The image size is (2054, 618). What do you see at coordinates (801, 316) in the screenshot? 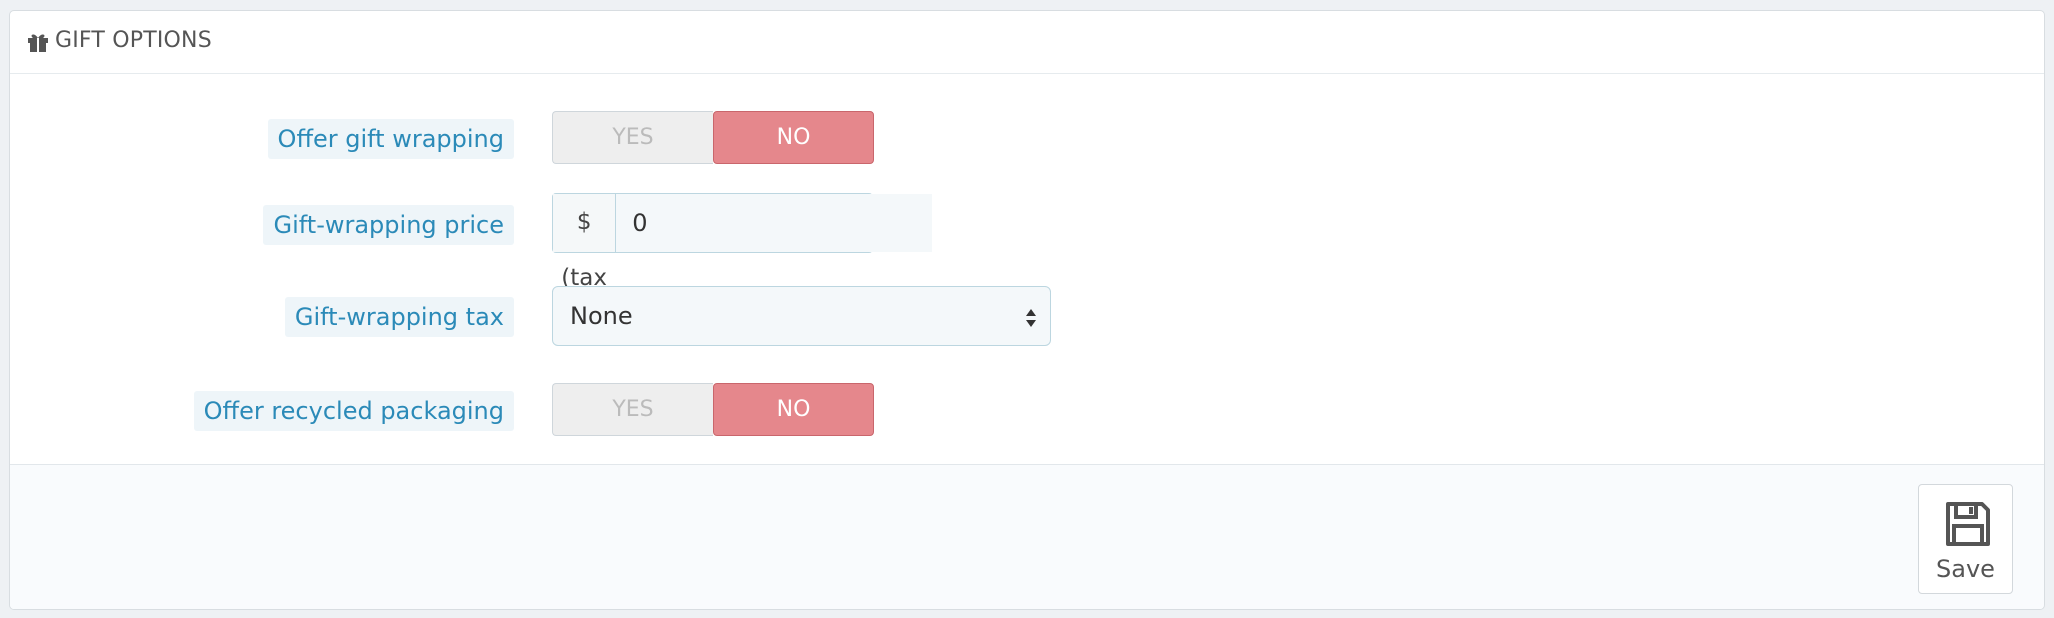
I see `gift-wrapping-tax-select: None` at bounding box center [801, 316].